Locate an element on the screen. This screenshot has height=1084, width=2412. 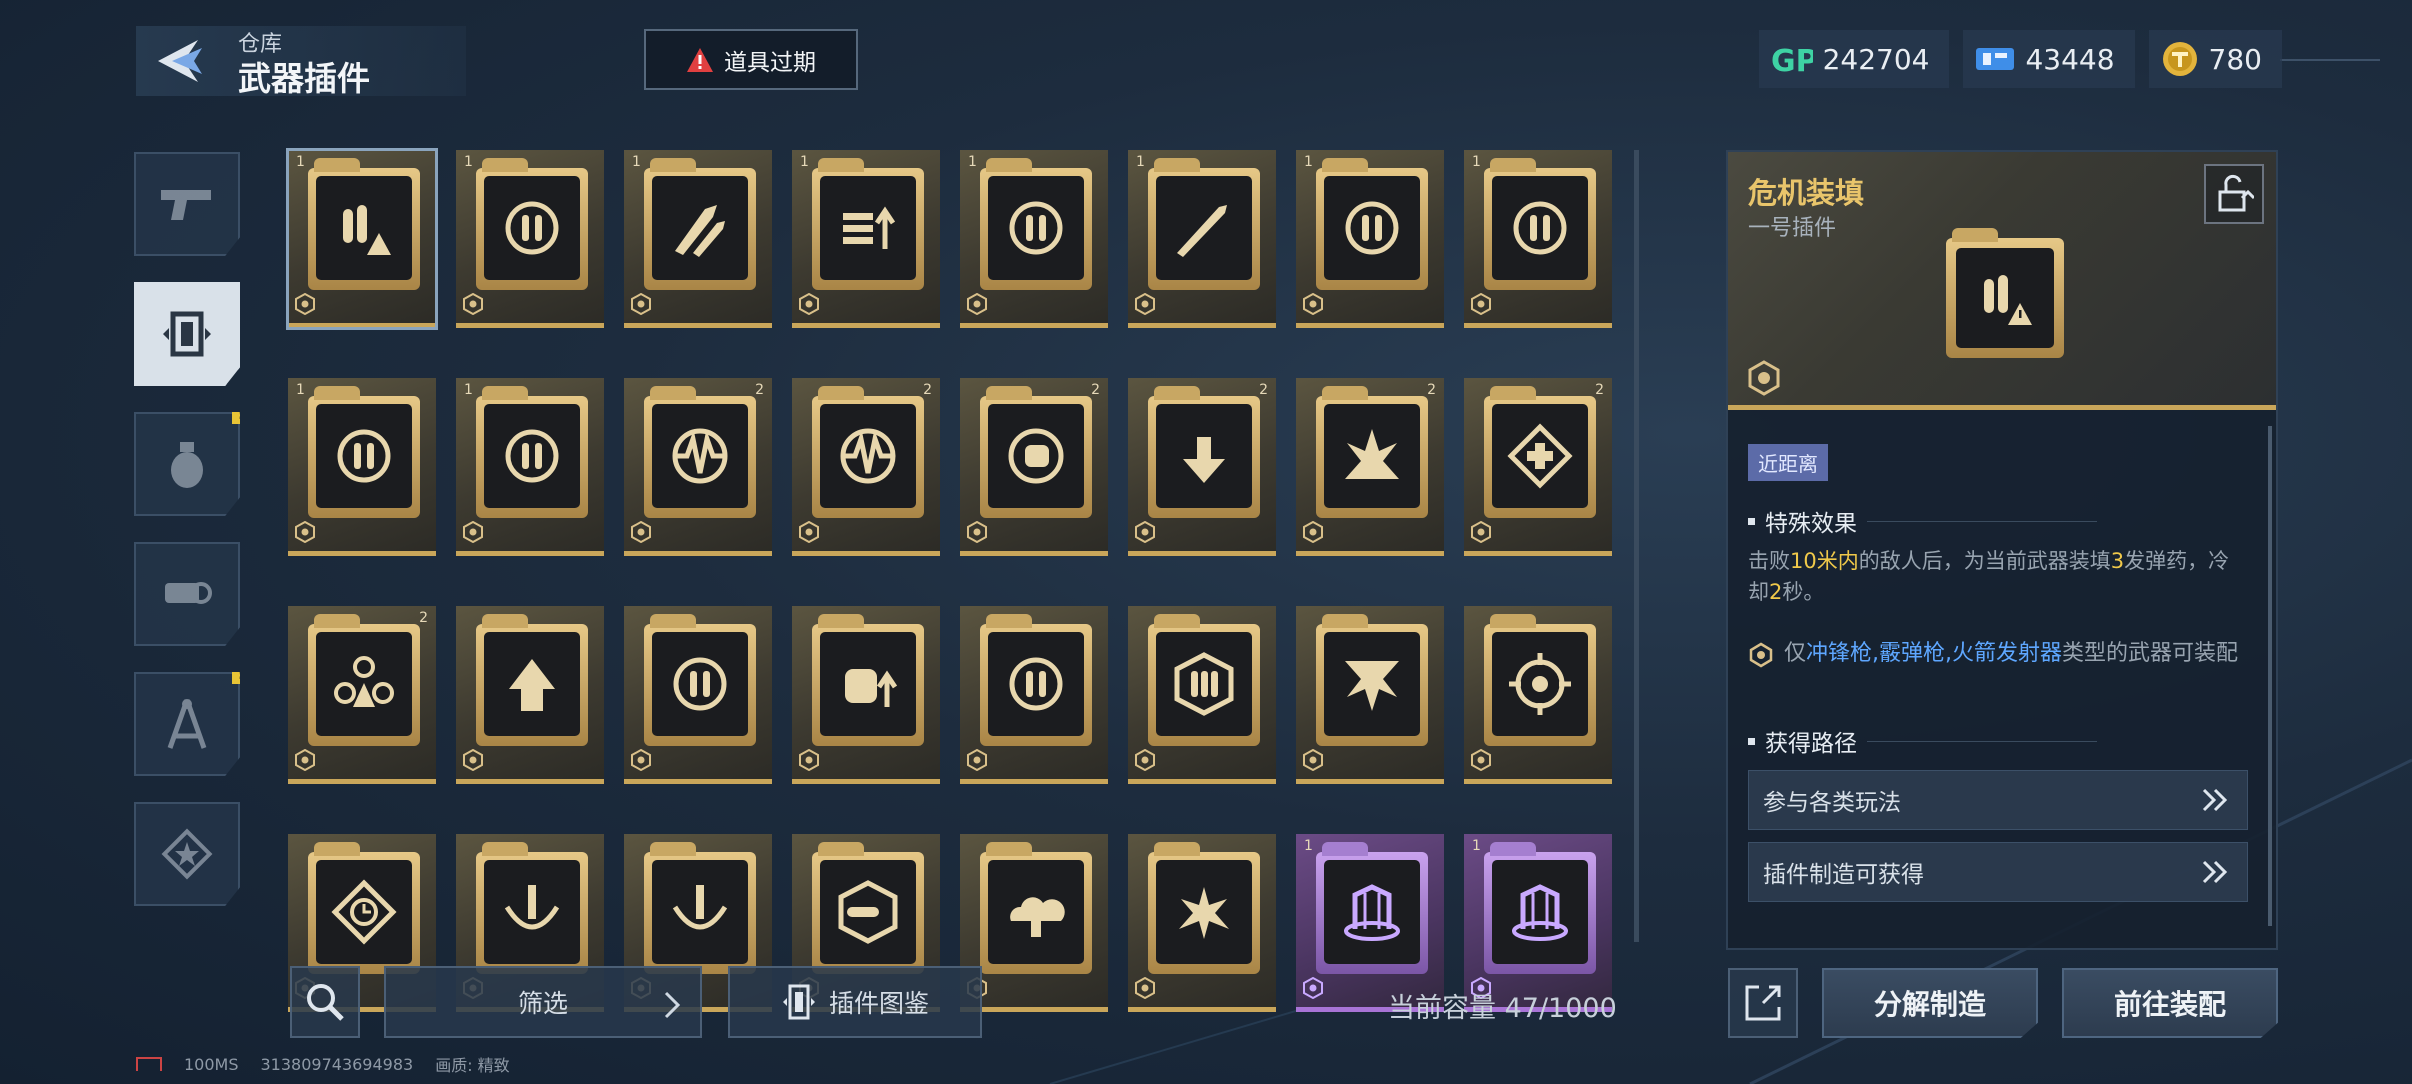
pulse-icon is located at coordinates (868, 456).